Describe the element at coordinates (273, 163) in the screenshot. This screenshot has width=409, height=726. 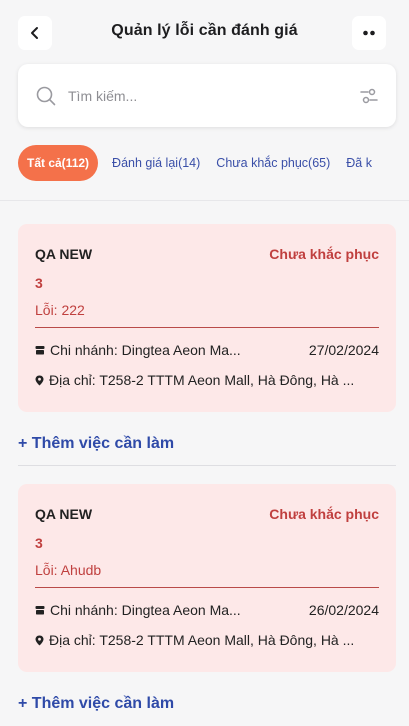
I see `tab-unresolved: Chưa khắc phục(65)` at that location.